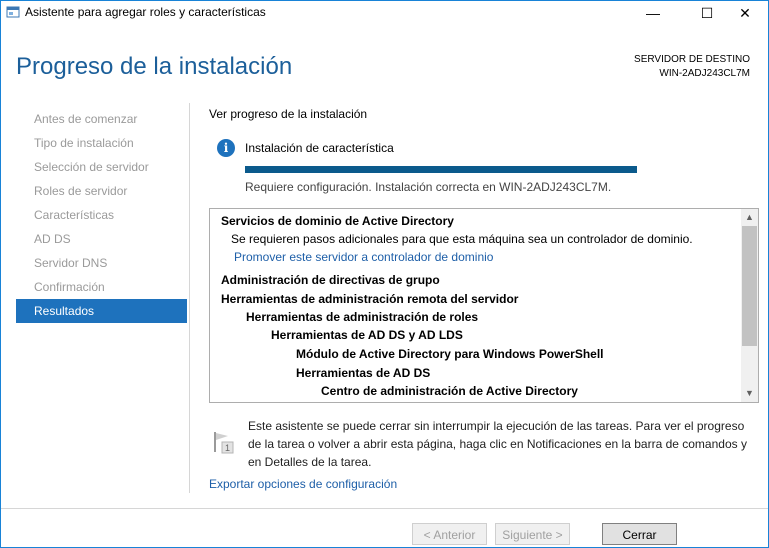 This screenshot has height=548, width=769. What do you see at coordinates (532, 534) in the screenshot?
I see `next-button: Siguiente >` at bounding box center [532, 534].